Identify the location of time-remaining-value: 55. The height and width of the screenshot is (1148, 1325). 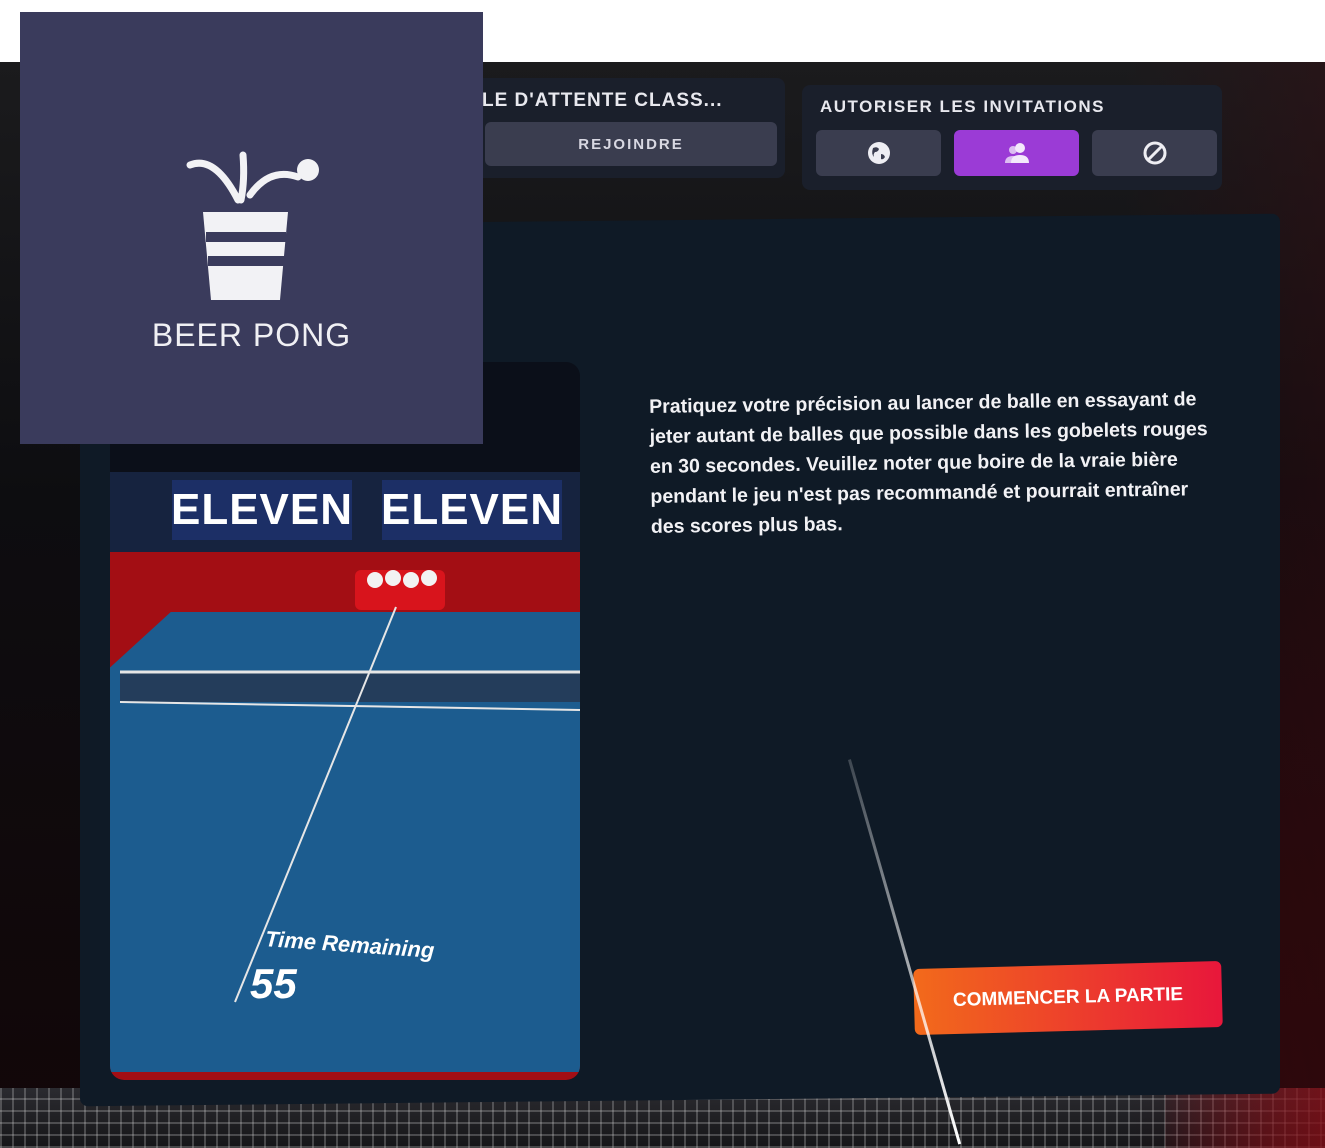
(273, 983).